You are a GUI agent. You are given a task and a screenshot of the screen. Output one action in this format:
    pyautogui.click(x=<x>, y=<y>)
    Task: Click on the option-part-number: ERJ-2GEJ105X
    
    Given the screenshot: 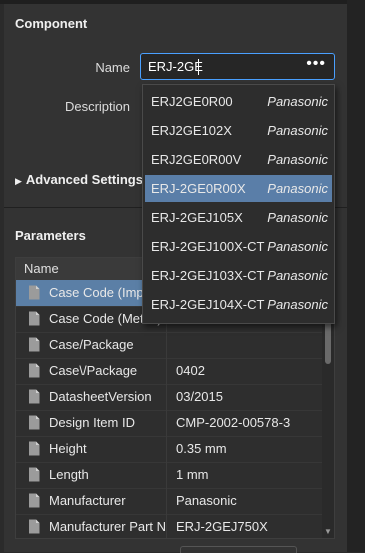 What is the action you would take?
    pyautogui.click(x=197, y=217)
    